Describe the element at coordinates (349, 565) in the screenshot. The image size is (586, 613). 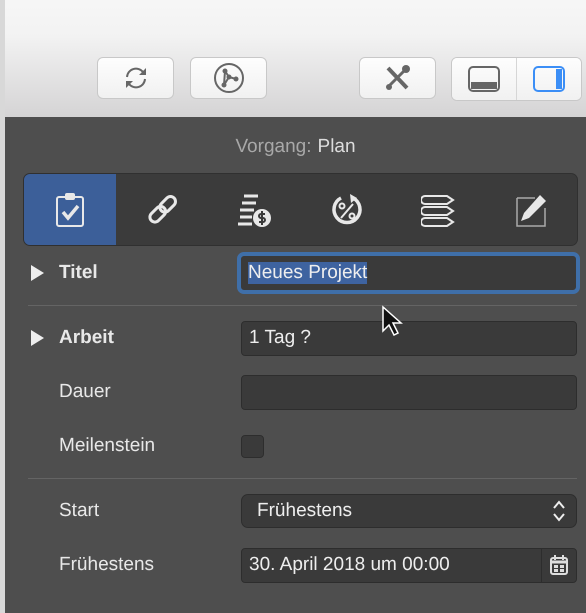
I see `field-value: 30. April 2018 um 00:00` at that location.